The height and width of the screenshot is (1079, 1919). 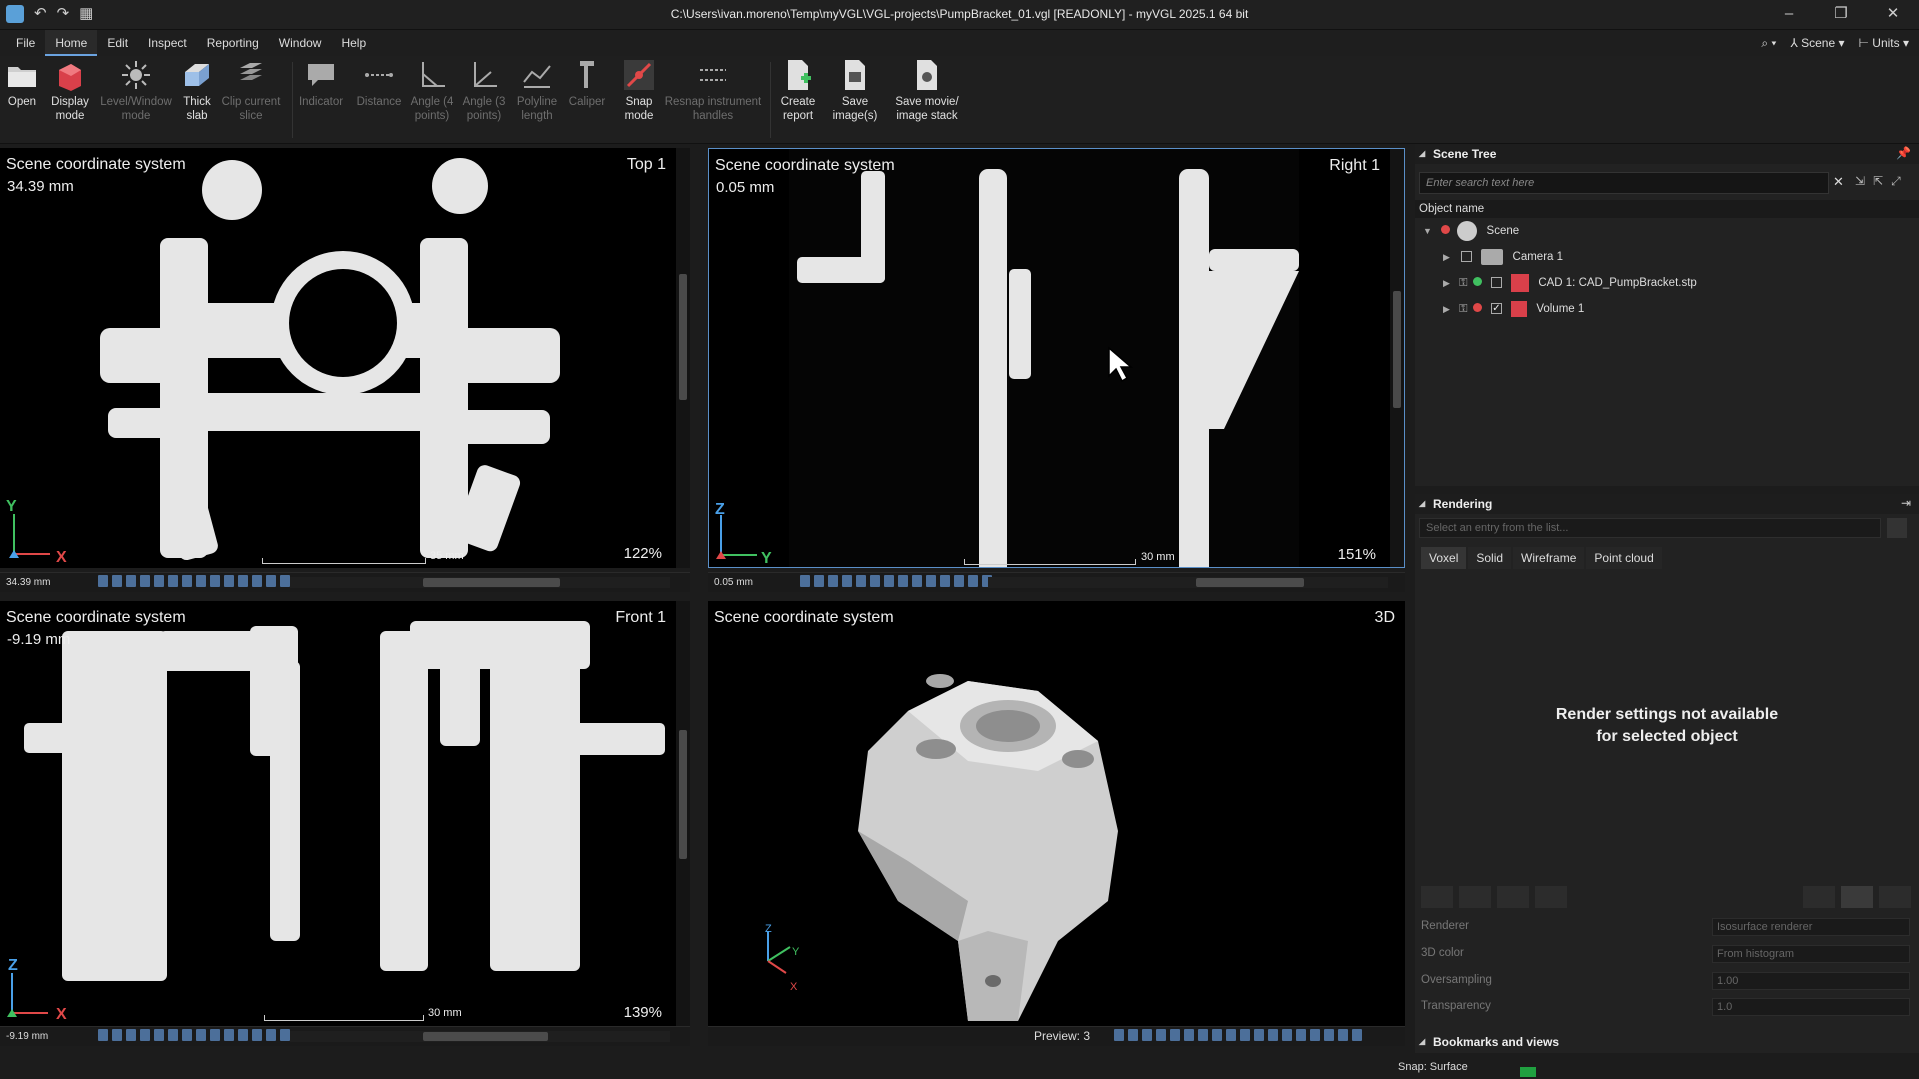 What do you see at coordinates (639, 90) in the screenshot?
I see `snap-mode-button: Snap mode` at bounding box center [639, 90].